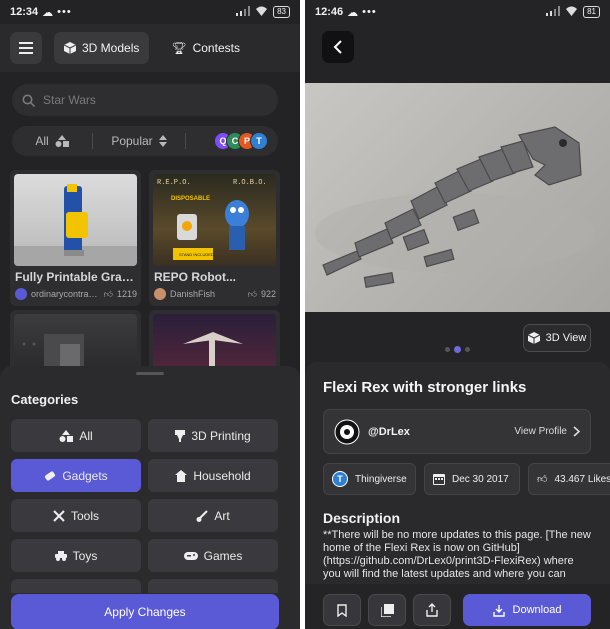 The height and width of the screenshot is (629, 610). What do you see at coordinates (213, 475) in the screenshot?
I see `category-household: Household` at bounding box center [213, 475].